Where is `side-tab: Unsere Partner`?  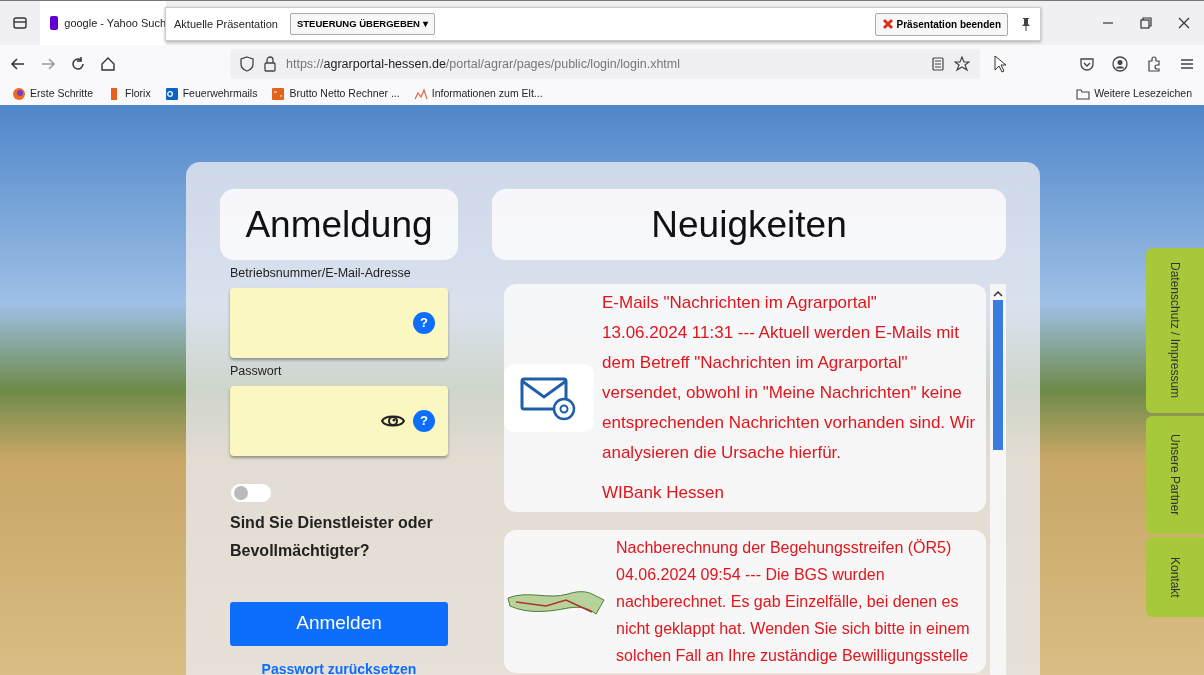 side-tab: Unsere Partner is located at coordinates (1175, 475).